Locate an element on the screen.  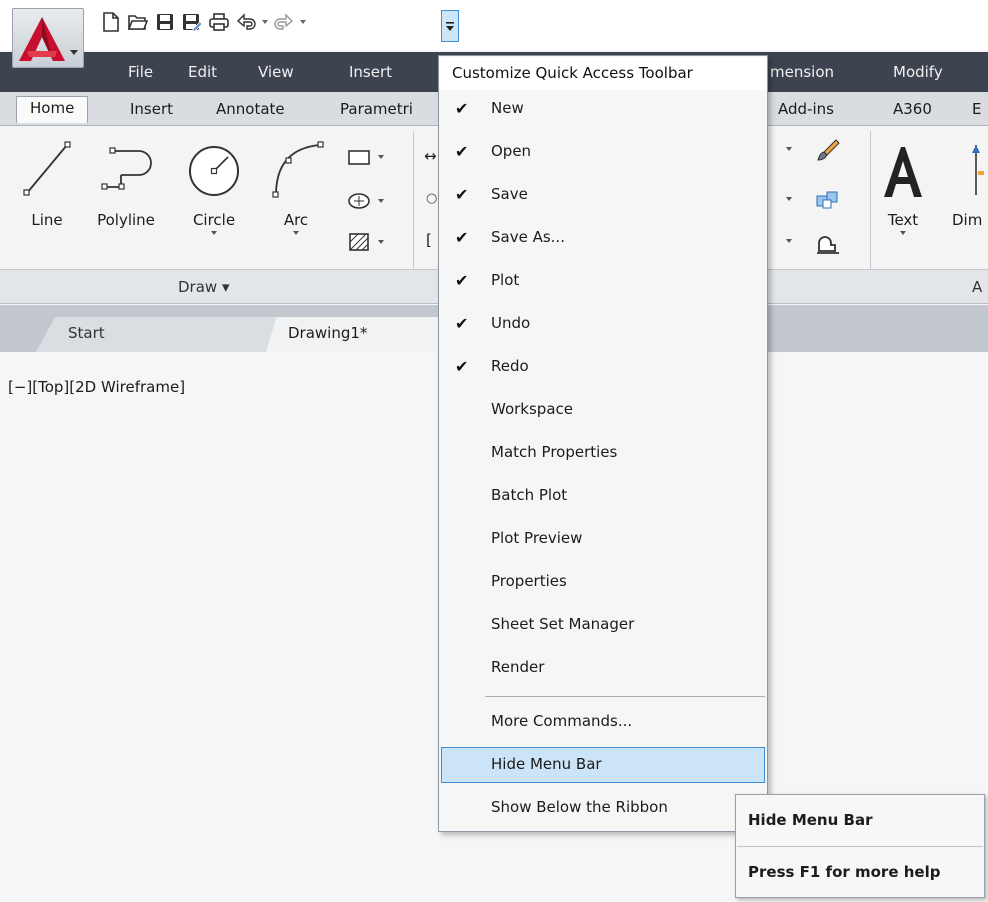
tab-add-ins: Add-ins is located at coordinates (806, 109).